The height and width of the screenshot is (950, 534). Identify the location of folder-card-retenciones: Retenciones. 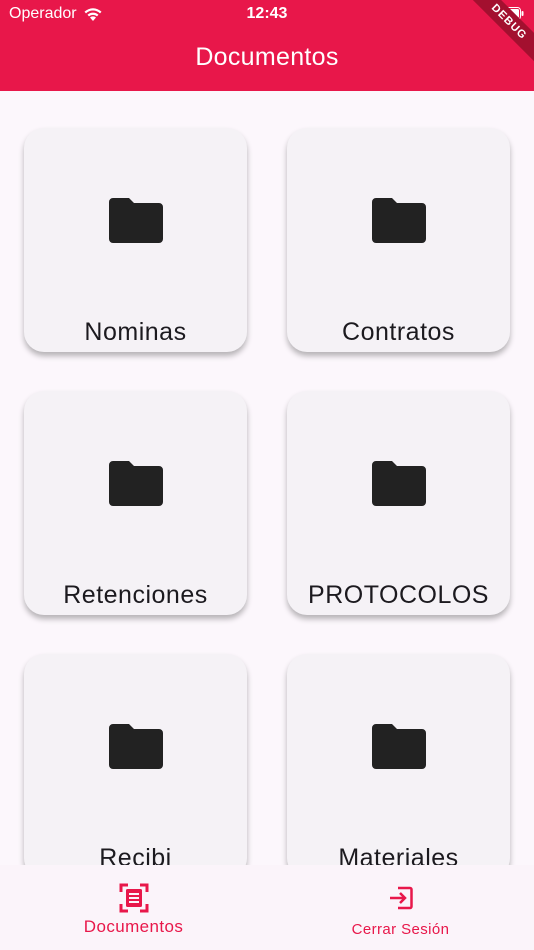
(135, 503).